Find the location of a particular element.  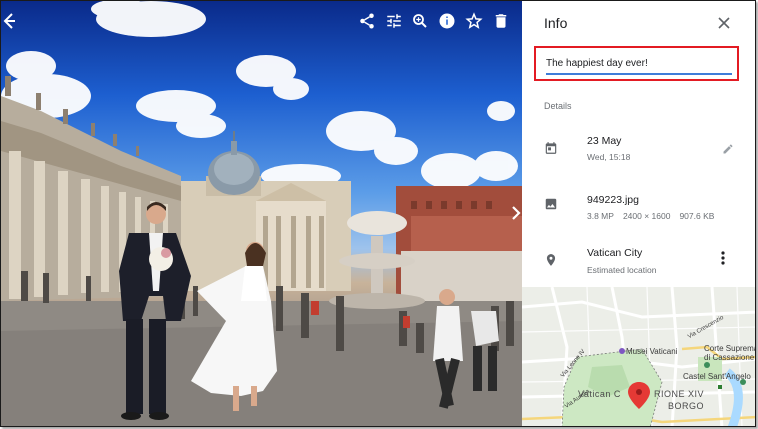

description-highlight is located at coordinates (636, 63).